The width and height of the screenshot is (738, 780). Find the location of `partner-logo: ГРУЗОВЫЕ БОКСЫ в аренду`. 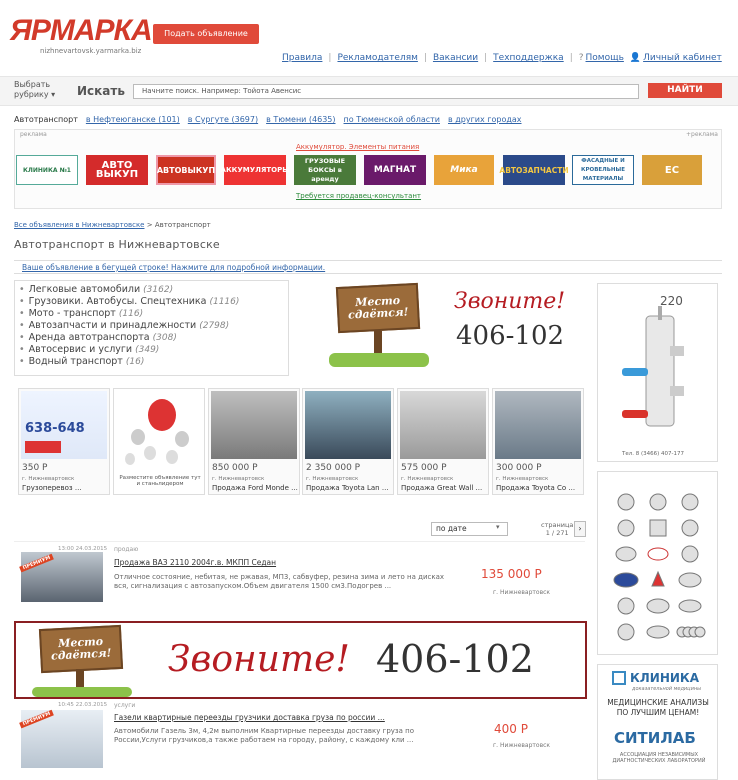

partner-logo: ГРУЗОВЫЕ БОКСЫ в аренду is located at coordinates (325, 170).